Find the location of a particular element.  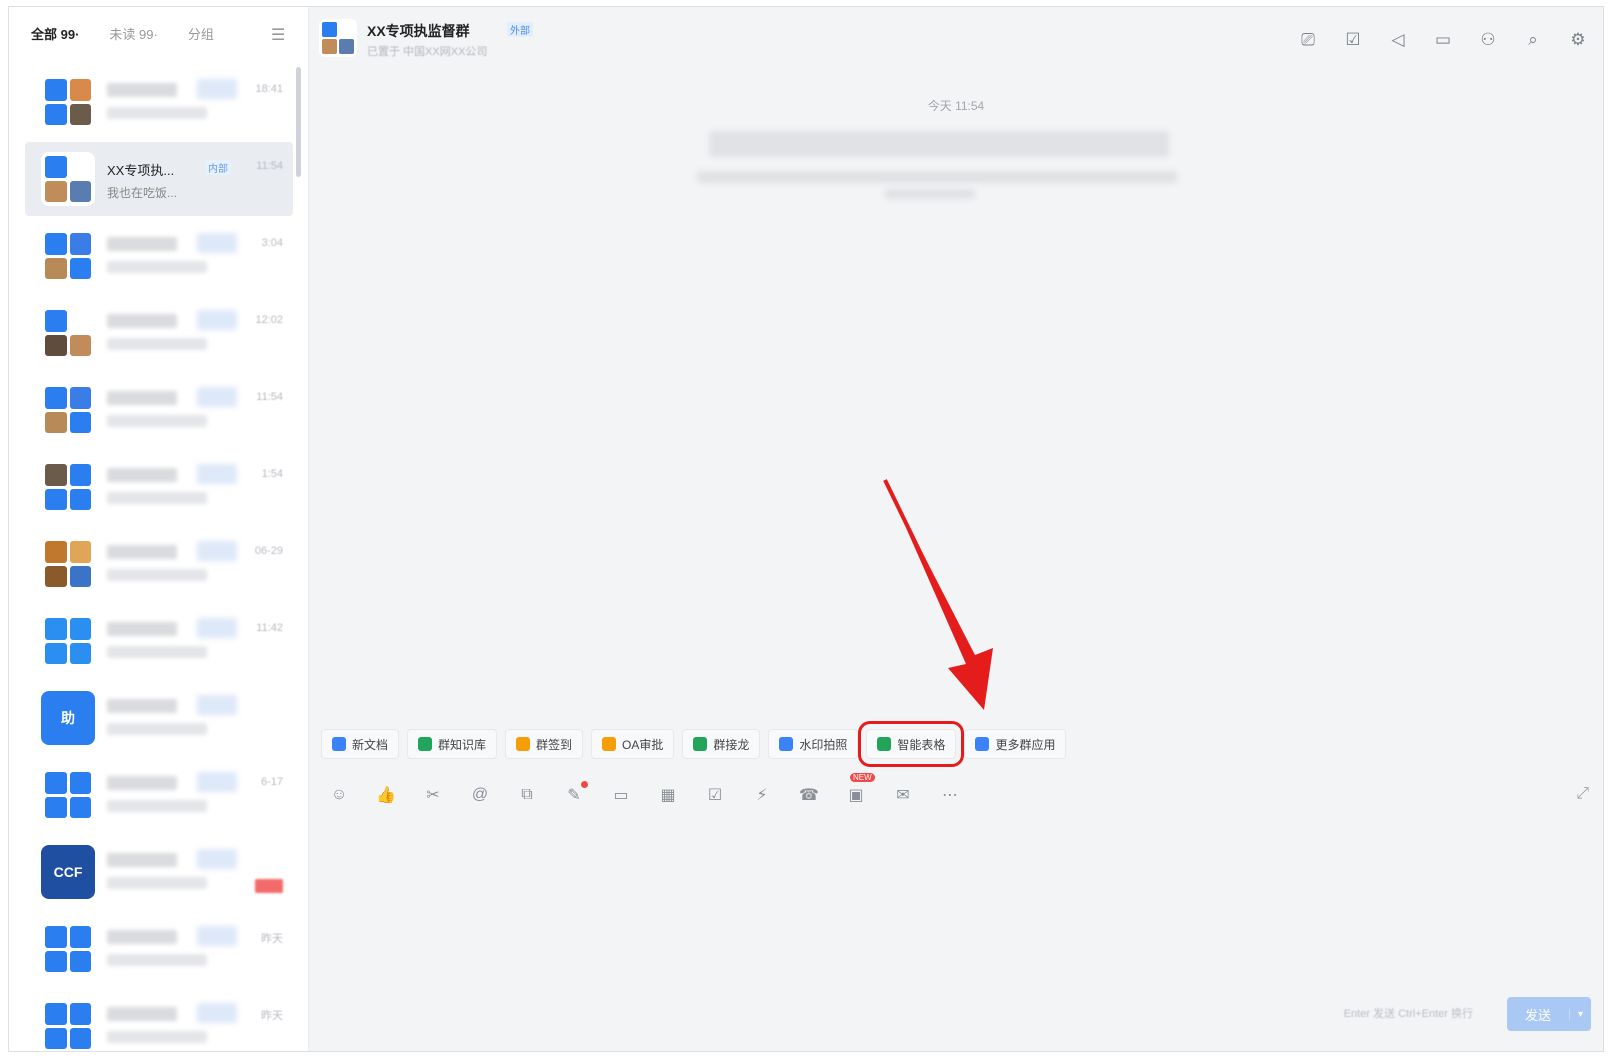

menu-icon: ☰ is located at coordinates (278, 35).